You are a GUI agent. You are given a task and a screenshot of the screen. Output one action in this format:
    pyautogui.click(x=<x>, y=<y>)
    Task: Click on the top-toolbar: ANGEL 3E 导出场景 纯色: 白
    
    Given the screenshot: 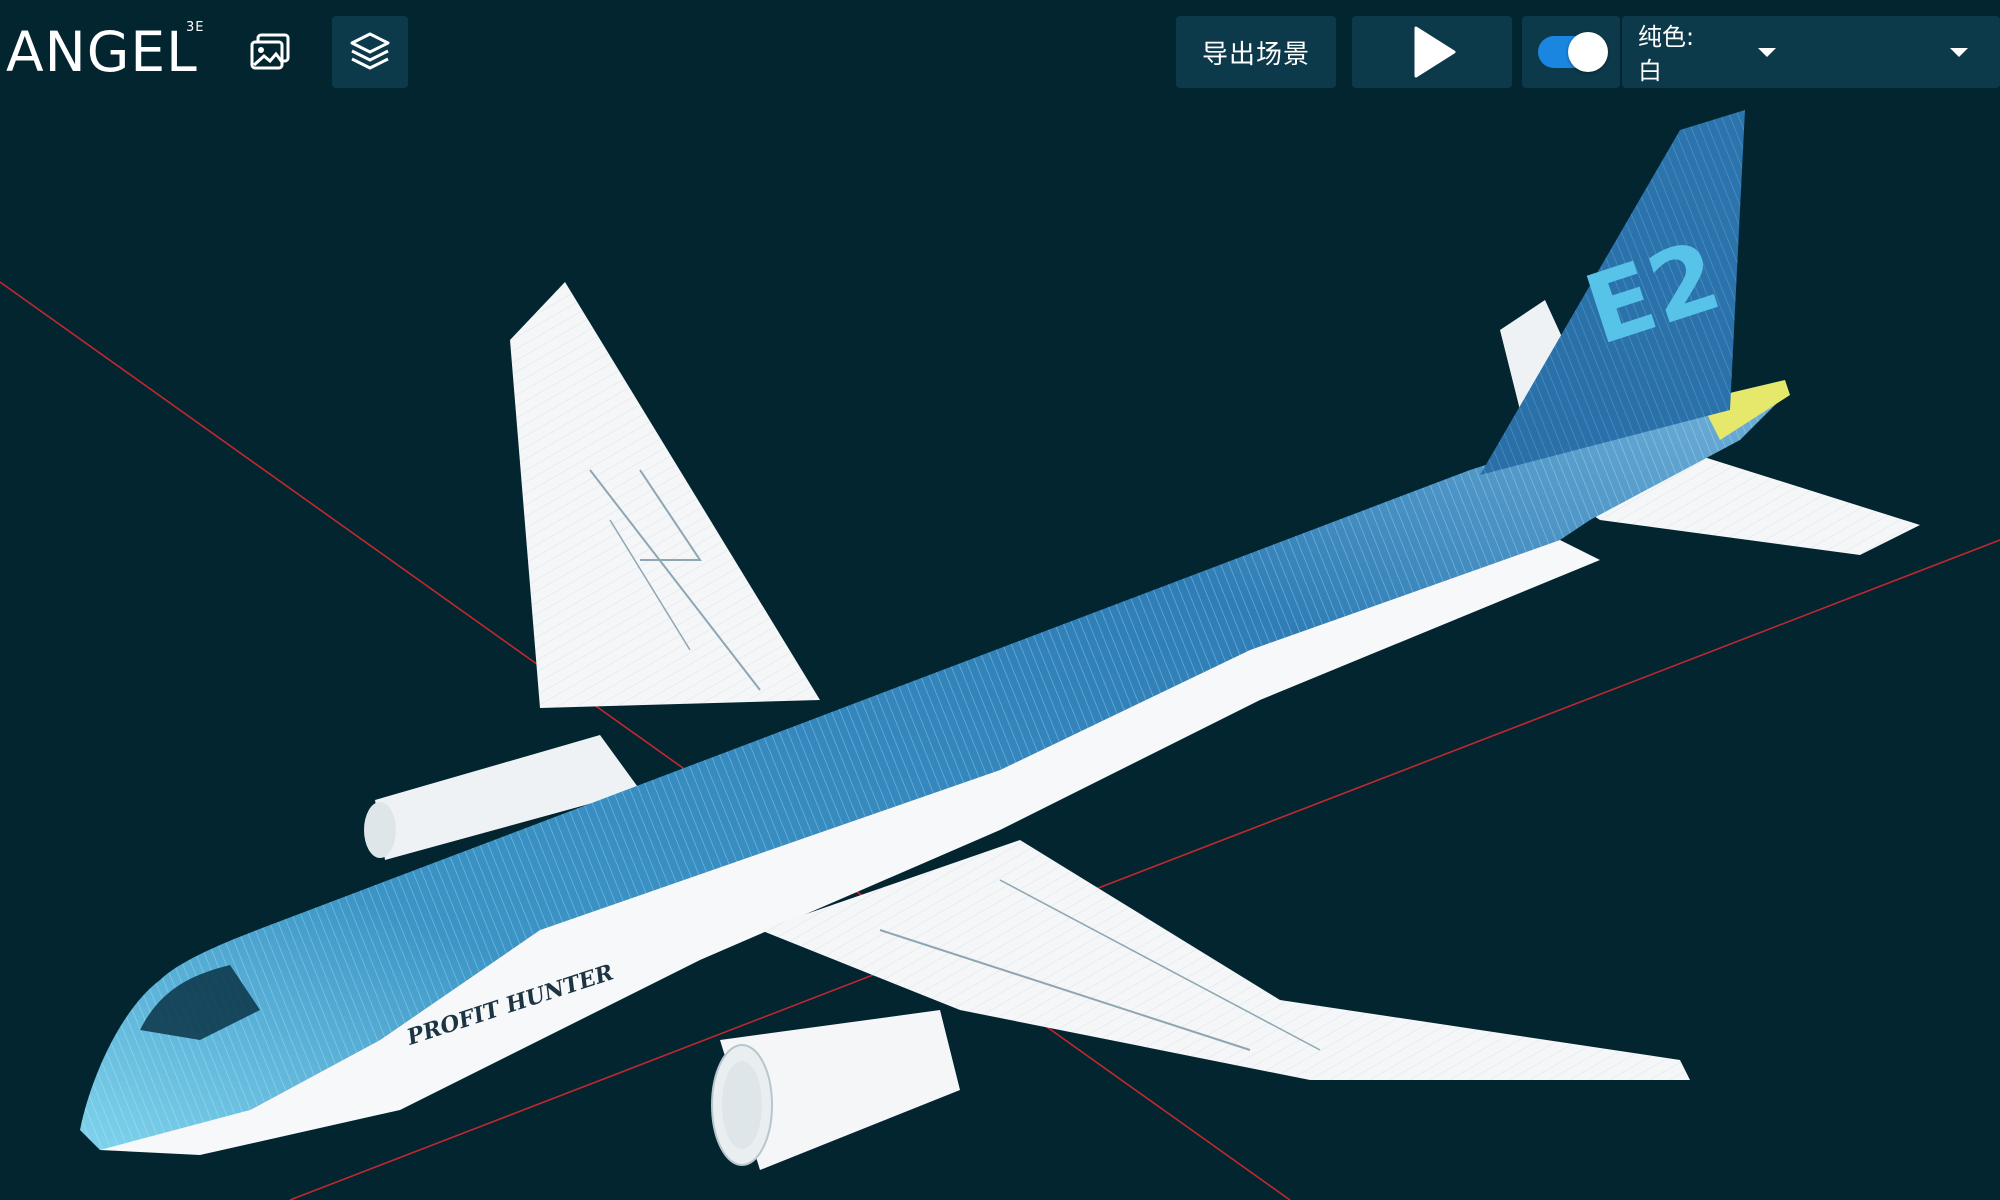 What is the action you would take?
    pyautogui.click(x=1000, y=46)
    